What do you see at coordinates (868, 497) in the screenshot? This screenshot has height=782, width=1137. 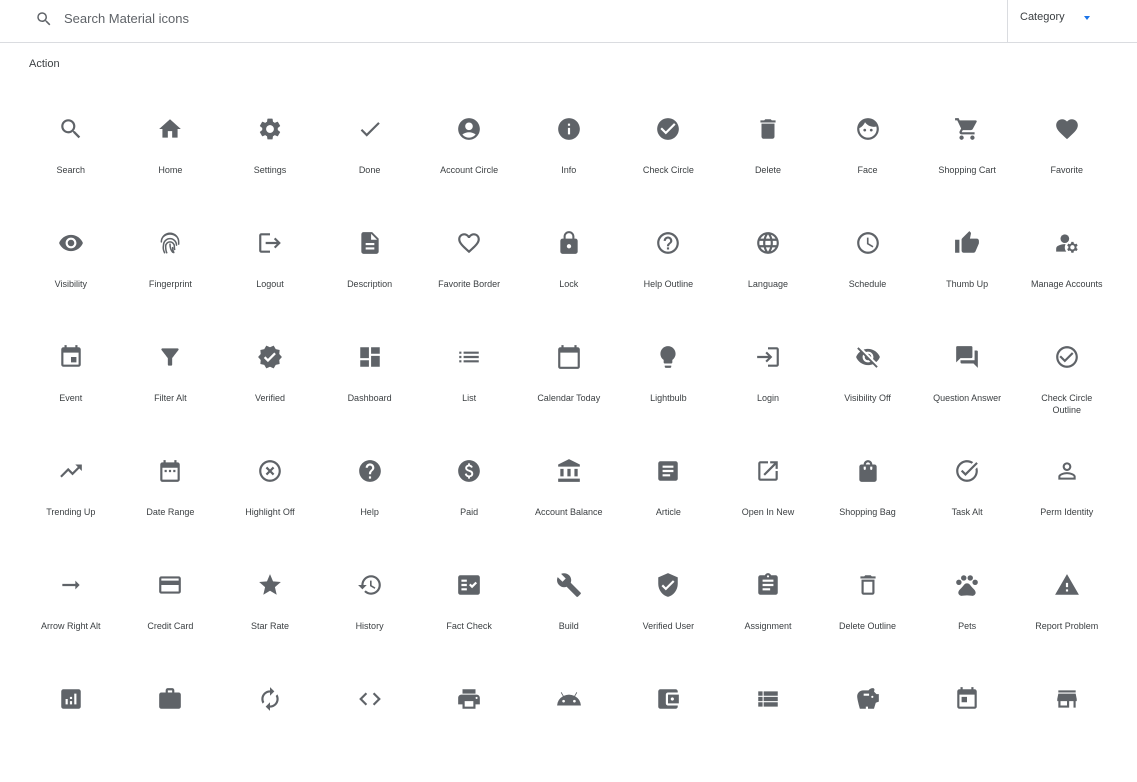 I see `icon-tile: Shopping Bag` at bounding box center [868, 497].